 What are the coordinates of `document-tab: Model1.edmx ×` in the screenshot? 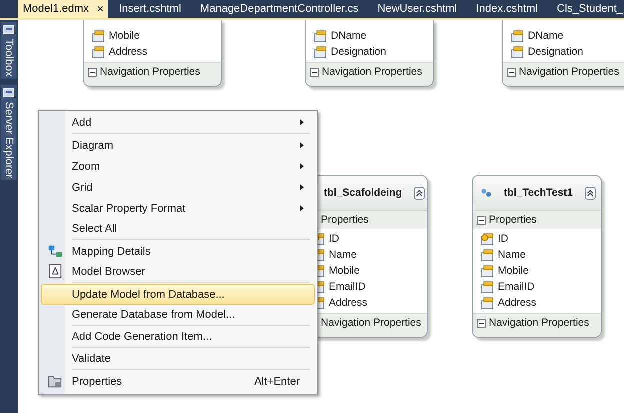 It's located at (63, 9).